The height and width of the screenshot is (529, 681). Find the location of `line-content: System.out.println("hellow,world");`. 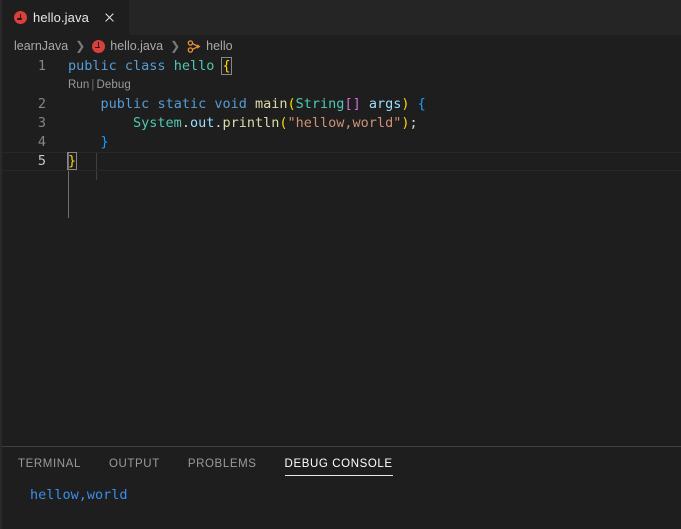

line-content: System.out.println("hellow,world"); is located at coordinates (363, 123).